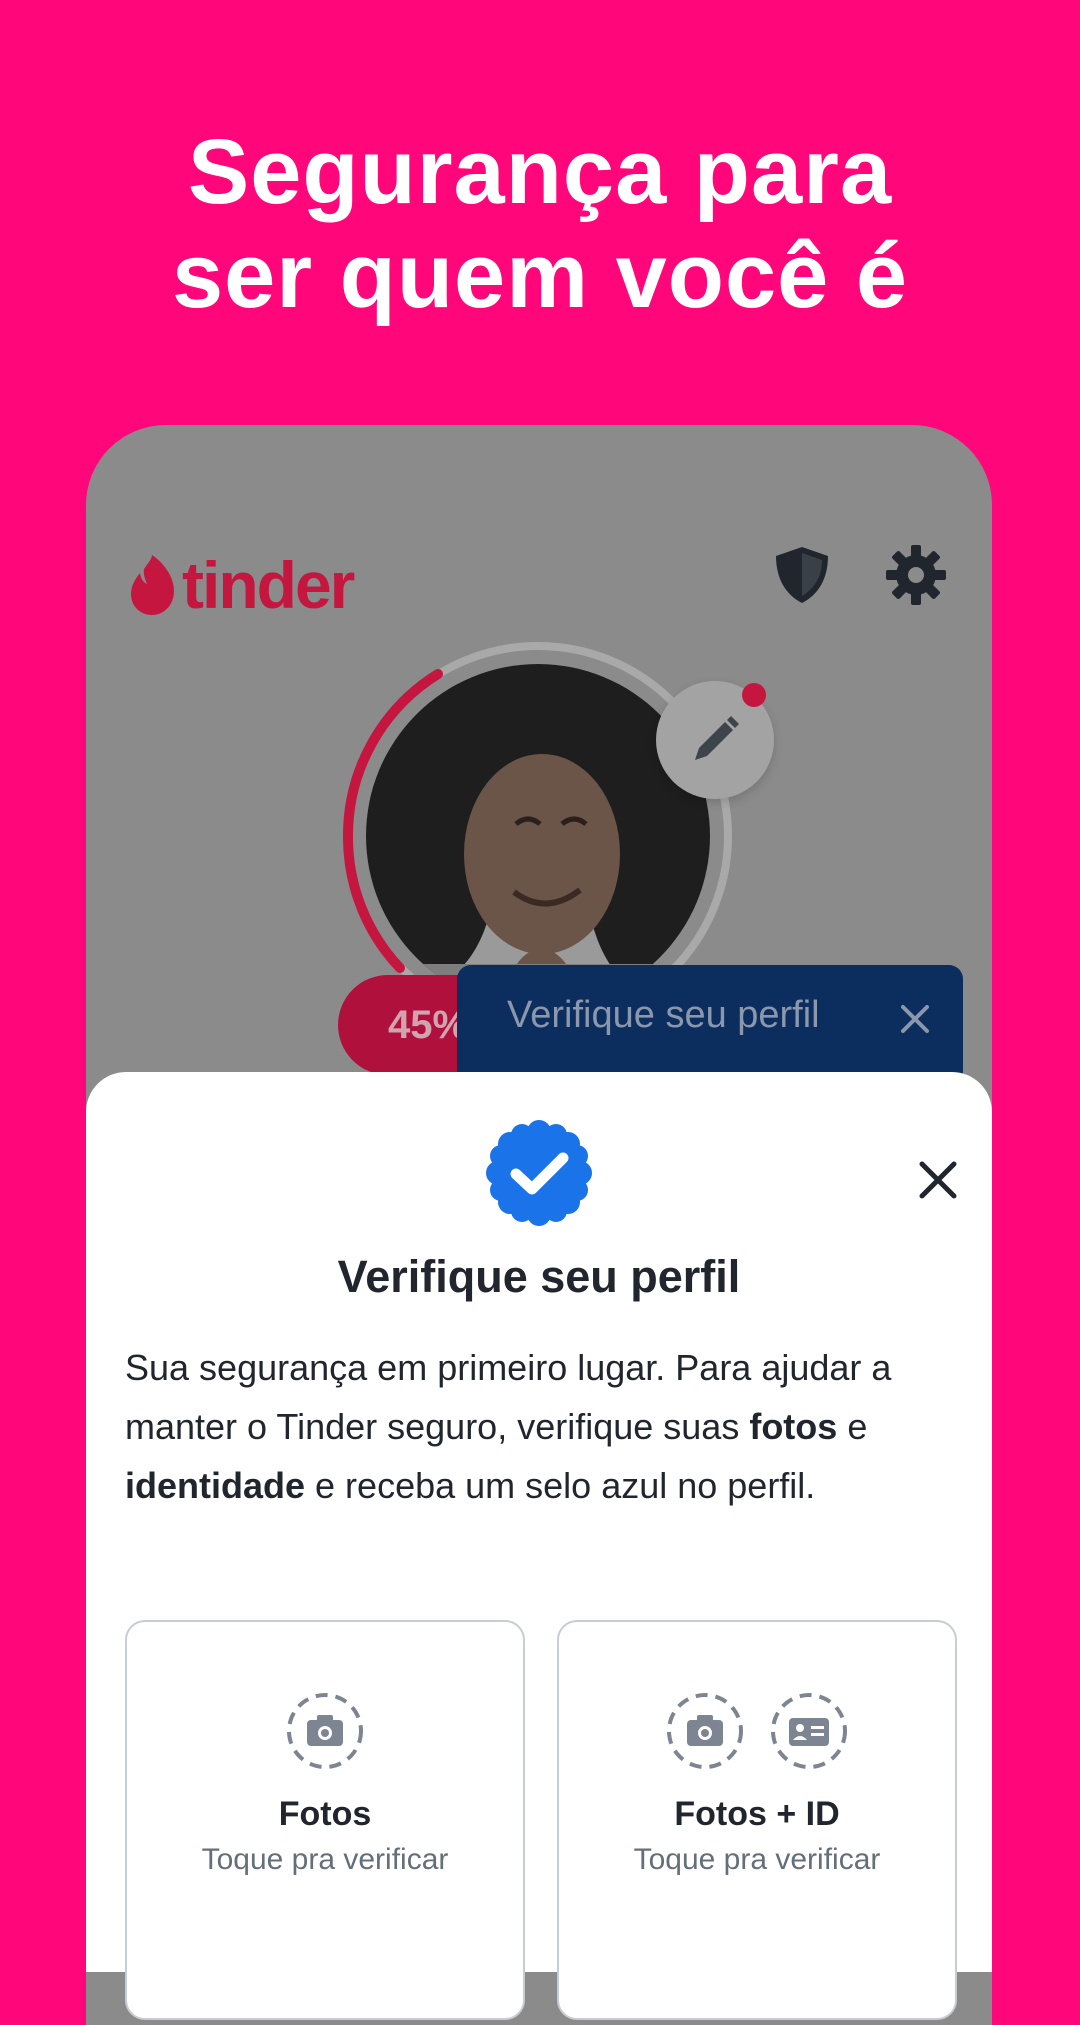  Describe the element at coordinates (268, 585) in the screenshot. I see `logo-text: tinder` at that location.